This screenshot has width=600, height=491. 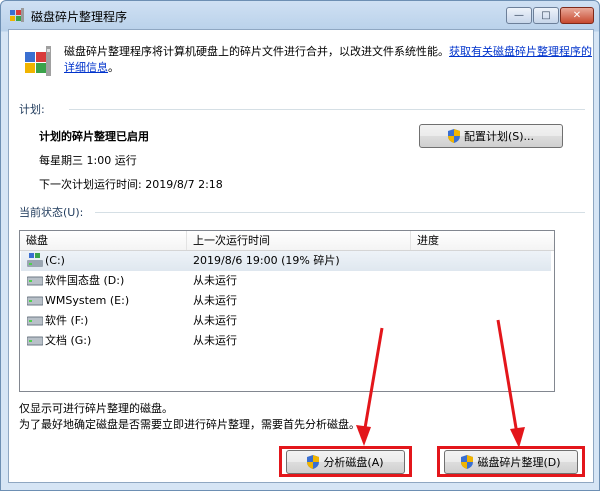 I want to click on disk-row-c: (C:) 2019/8/6 19:00 (19% 碎片), so click(x=286, y=261).